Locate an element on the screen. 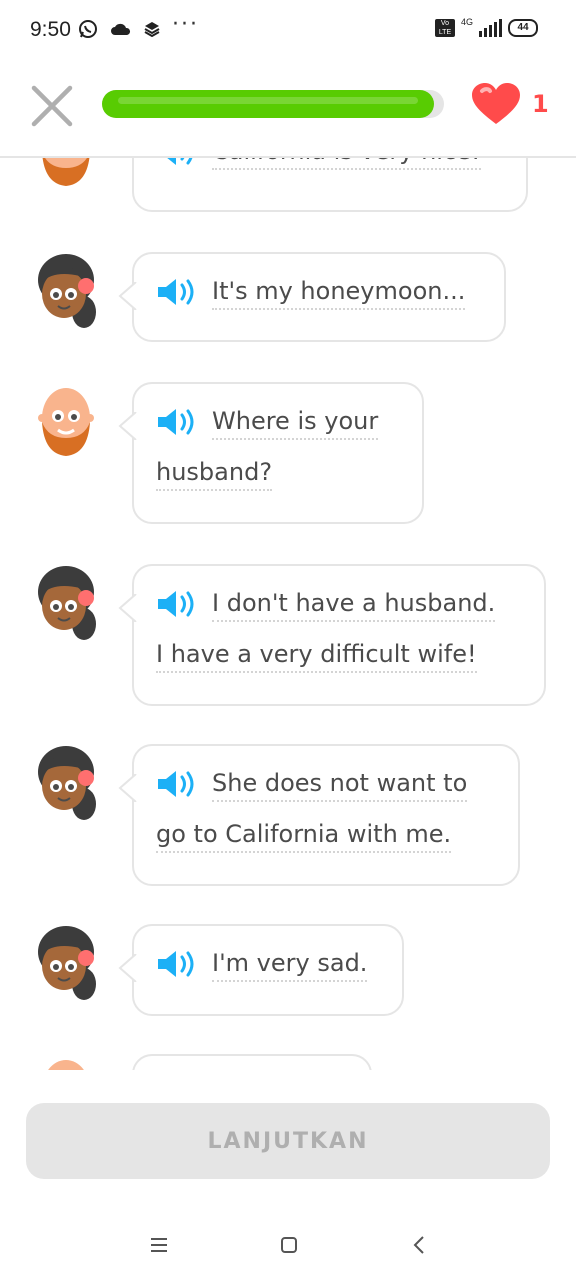 The width and height of the screenshot is (576, 1280). nav-home-button is located at coordinates (289, 1245).